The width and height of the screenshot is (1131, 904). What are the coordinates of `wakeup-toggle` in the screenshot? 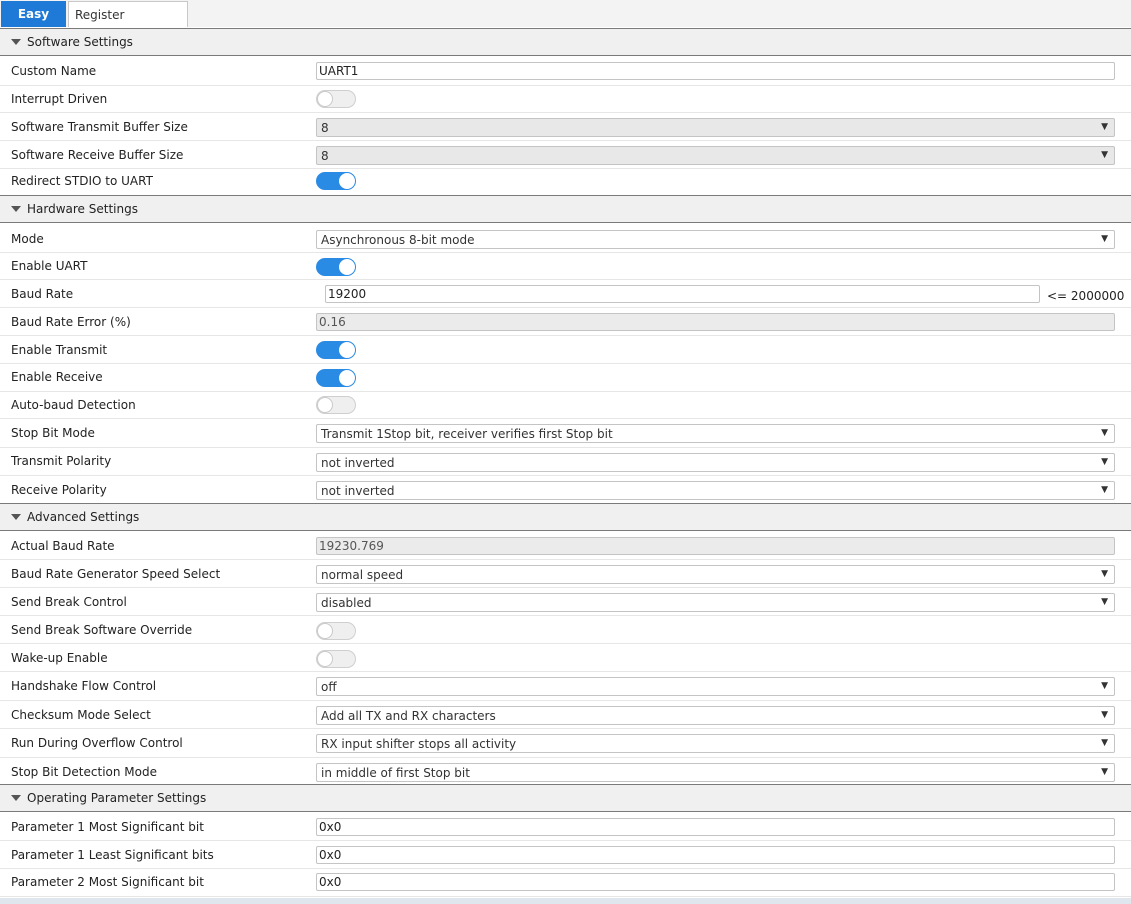 It's located at (336, 659).